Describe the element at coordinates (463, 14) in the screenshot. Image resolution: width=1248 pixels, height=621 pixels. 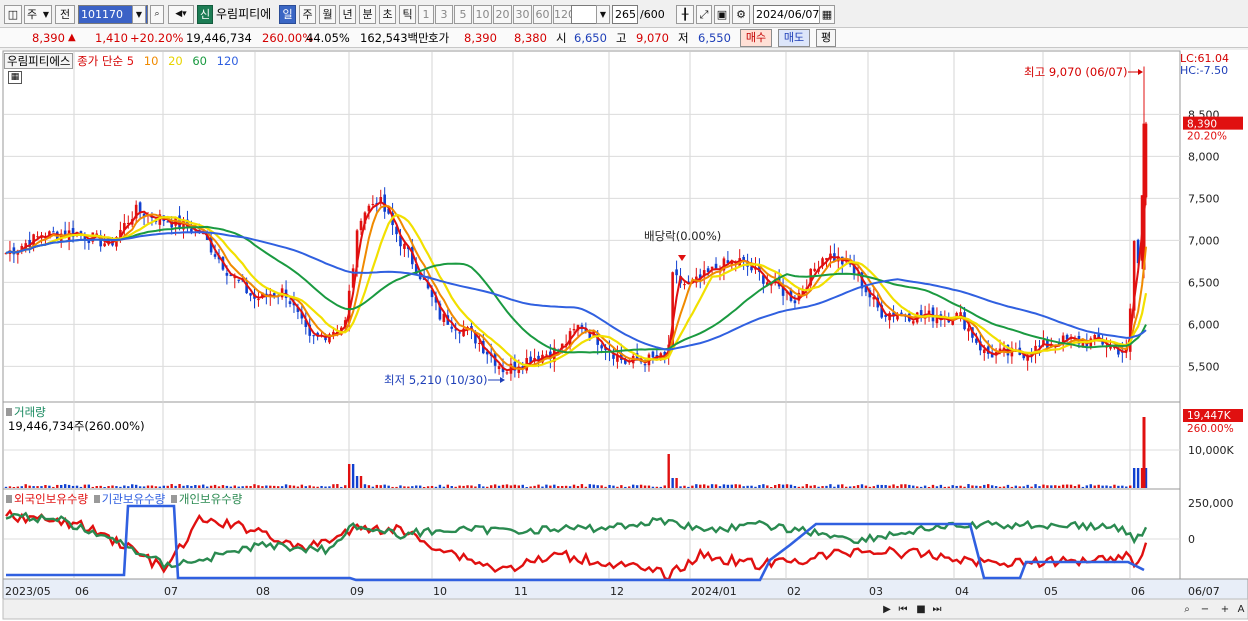
I see `interval-button-5: 5` at that location.